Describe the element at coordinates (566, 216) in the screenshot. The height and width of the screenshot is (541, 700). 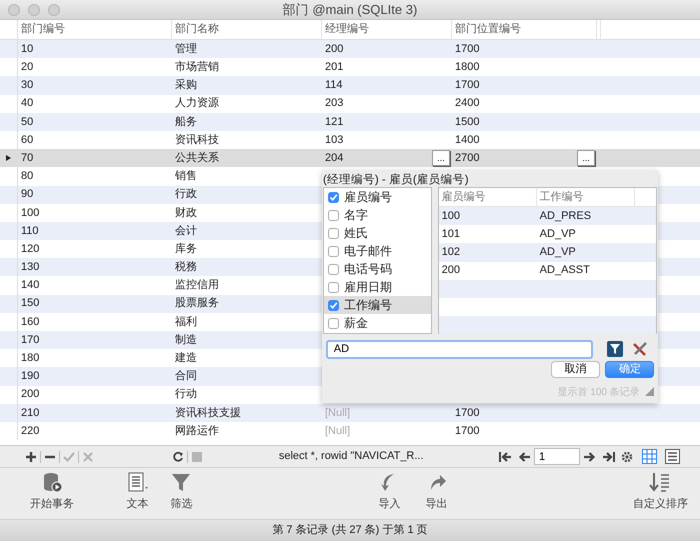
I see `table-cell: AD_PRES` at that location.